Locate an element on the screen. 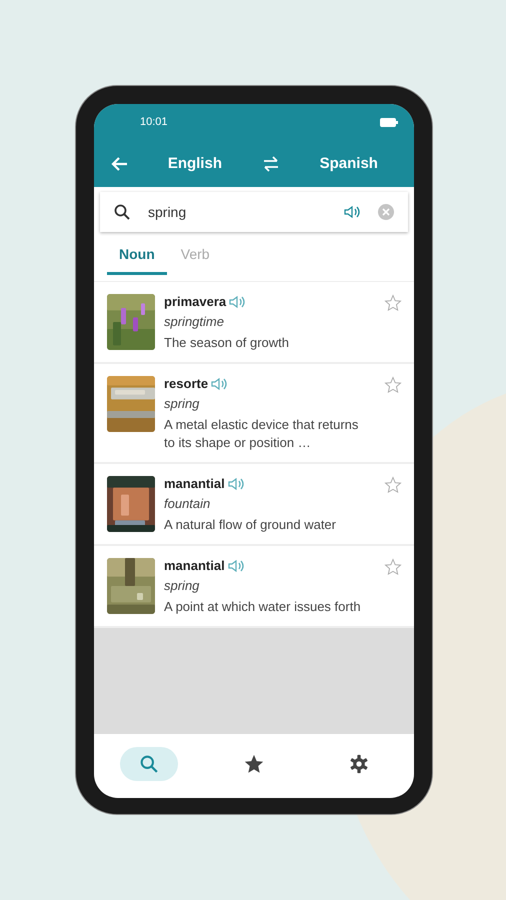 This screenshot has height=900, width=506. back-icon is located at coordinates (119, 164).